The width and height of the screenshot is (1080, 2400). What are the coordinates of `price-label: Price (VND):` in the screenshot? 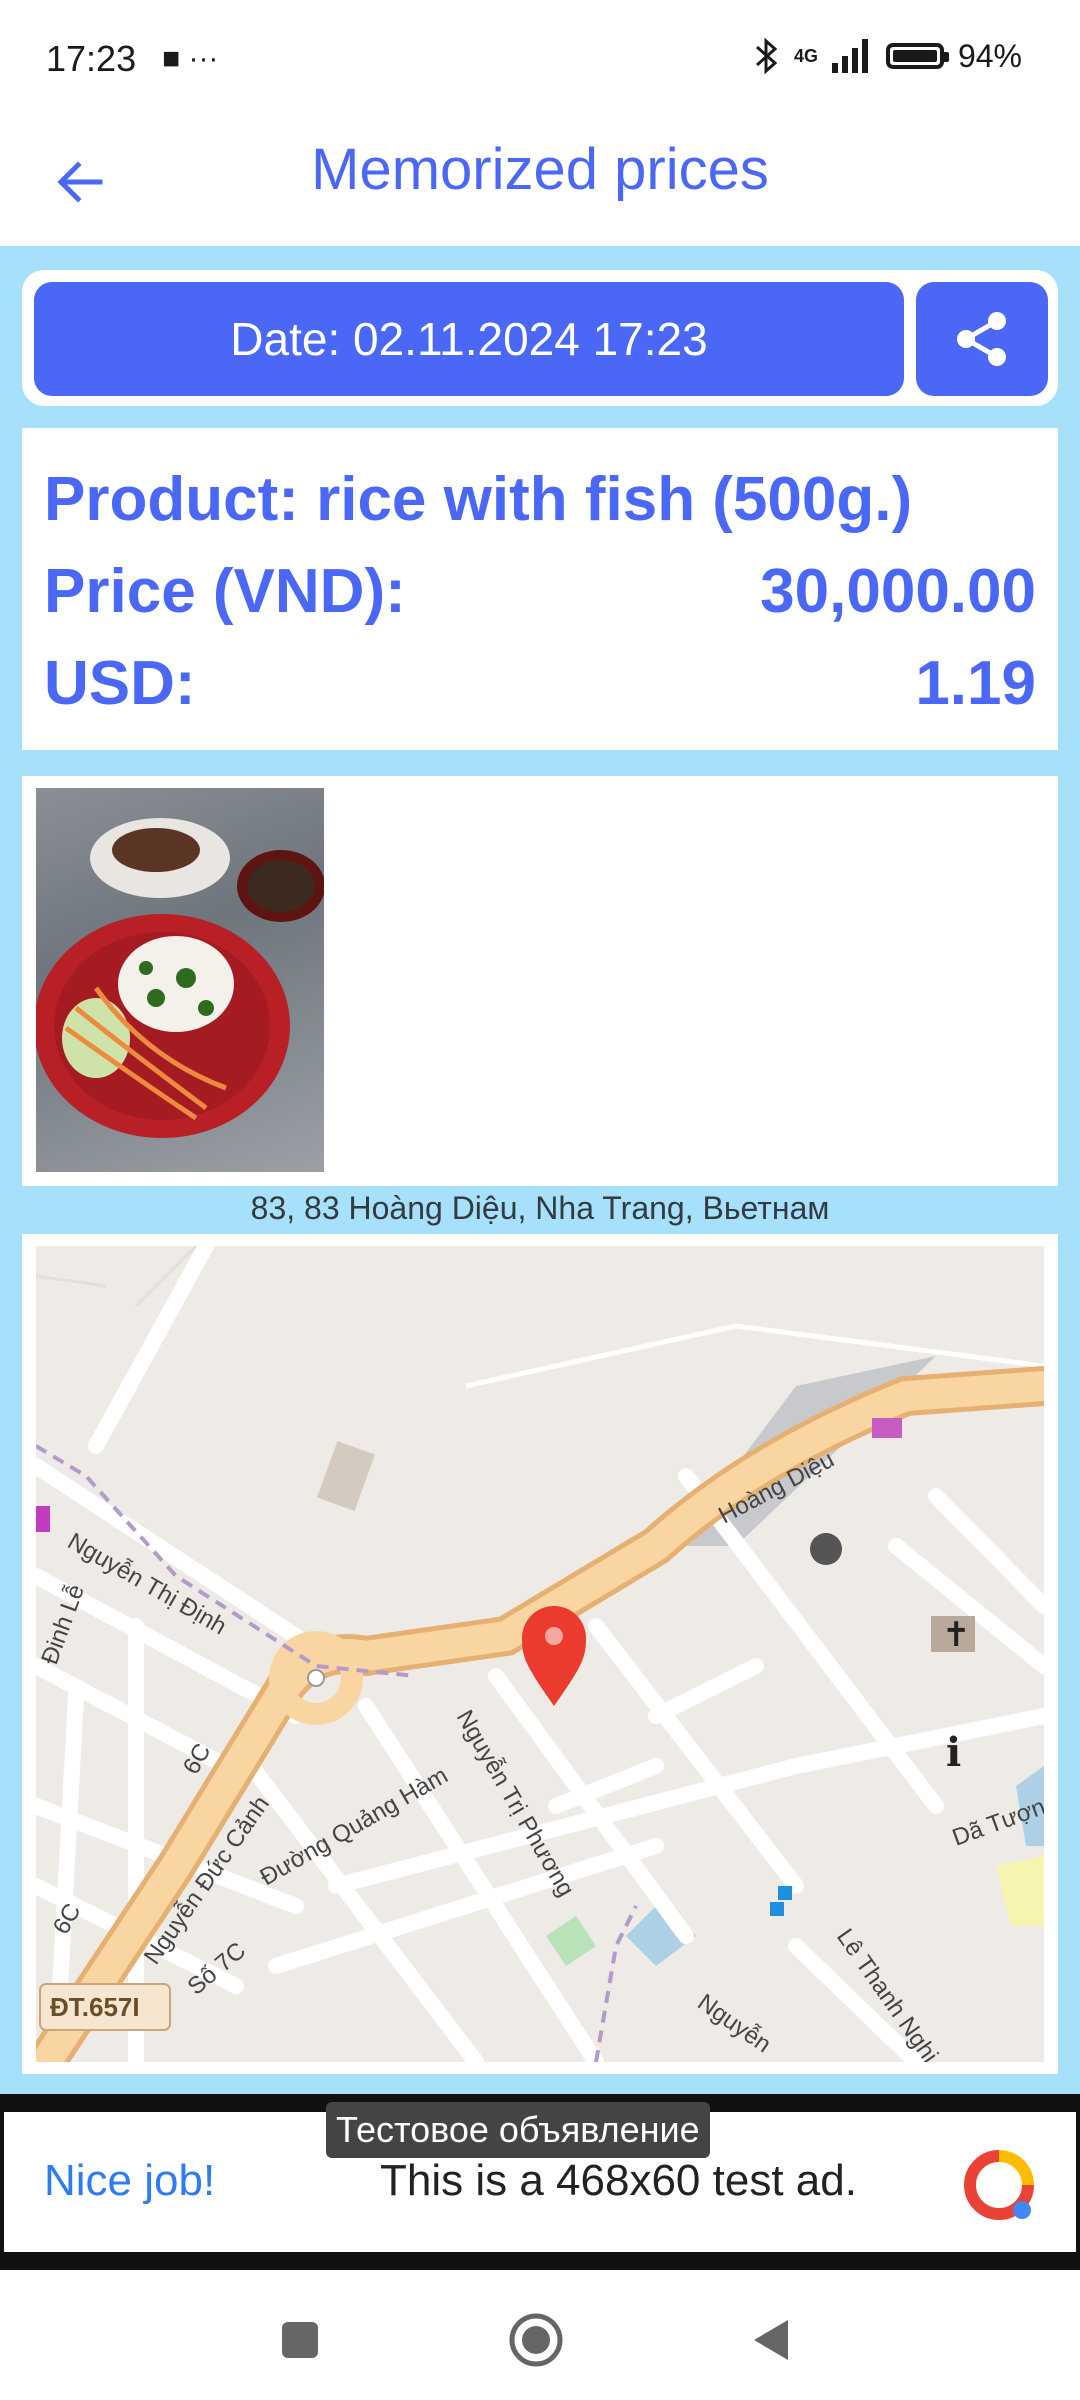 It's located at (225, 591).